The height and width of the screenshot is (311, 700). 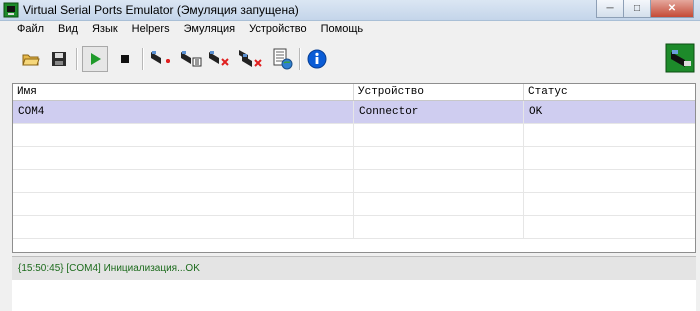 I want to click on new-device-icon, so click(x=161, y=57).